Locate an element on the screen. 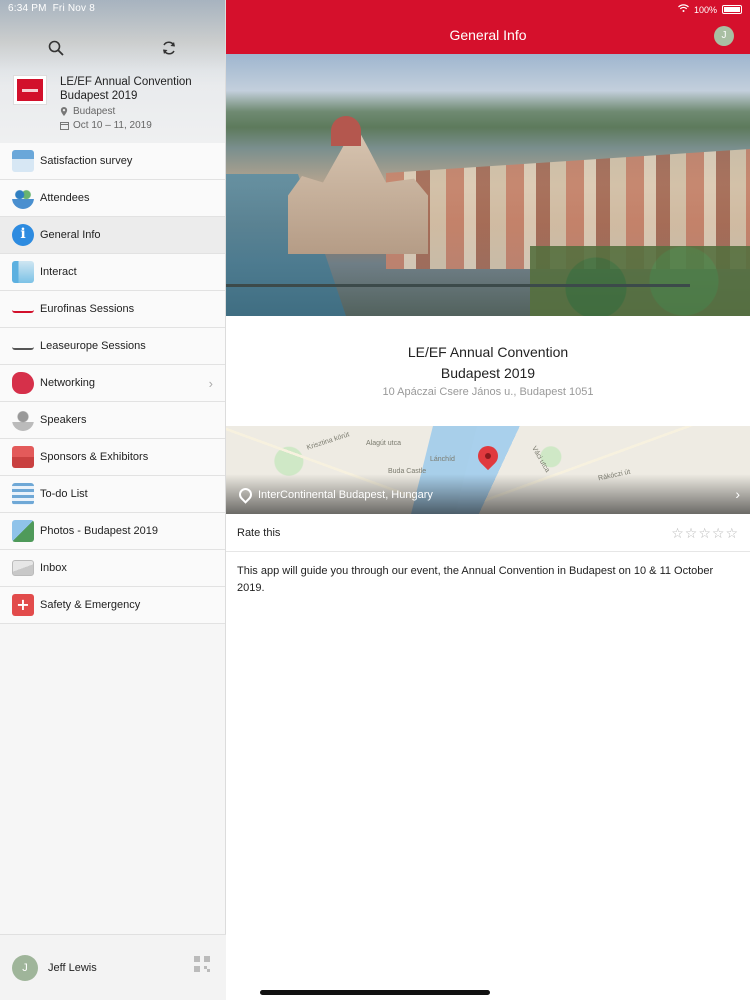 Image resolution: width=750 pixels, height=1000 pixels. sidebar-item-label: Satisfaction survey is located at coordinates (86, 161).